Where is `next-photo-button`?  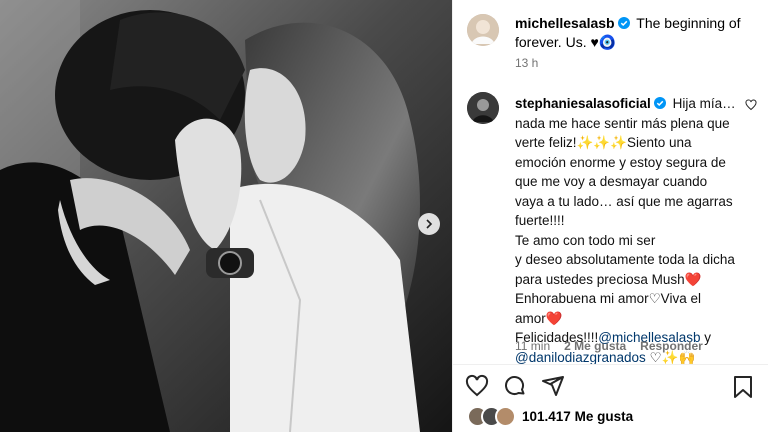
next-photo-button is located at coordinates (429, 224).